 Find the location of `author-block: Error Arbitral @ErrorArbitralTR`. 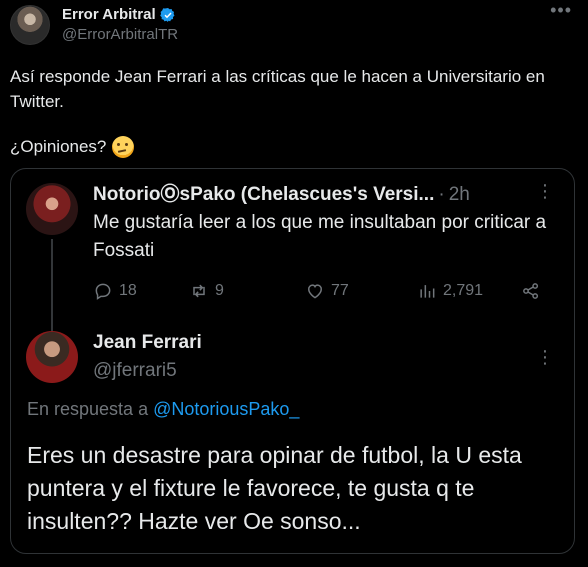

author-block: Error Arbitral @ErrorArbitralTR is located at coordinates (120, 25).